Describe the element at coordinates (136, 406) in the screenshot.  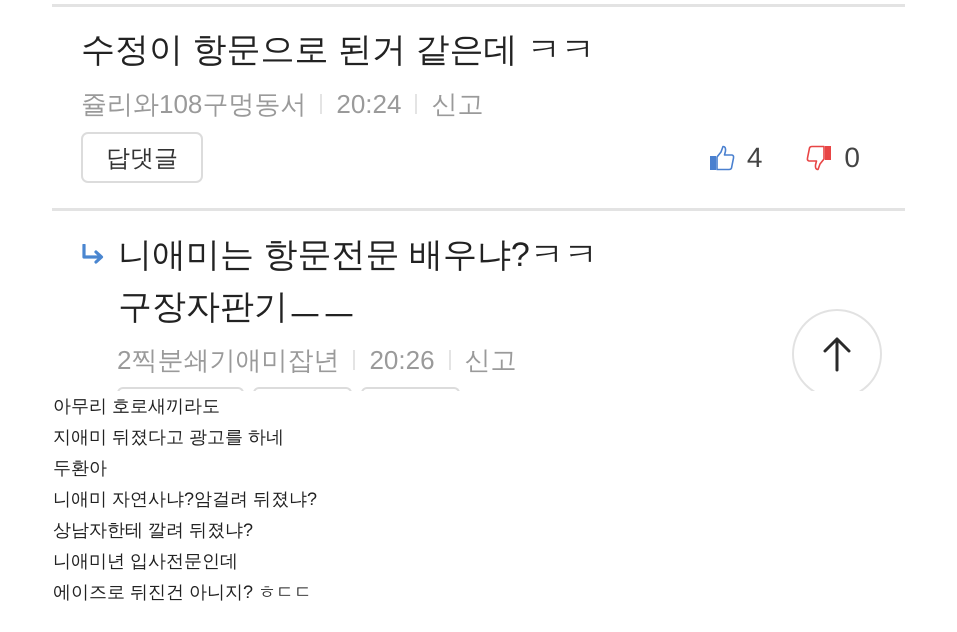
I see `text-line: 아무리 호로새끼라도` at that location.